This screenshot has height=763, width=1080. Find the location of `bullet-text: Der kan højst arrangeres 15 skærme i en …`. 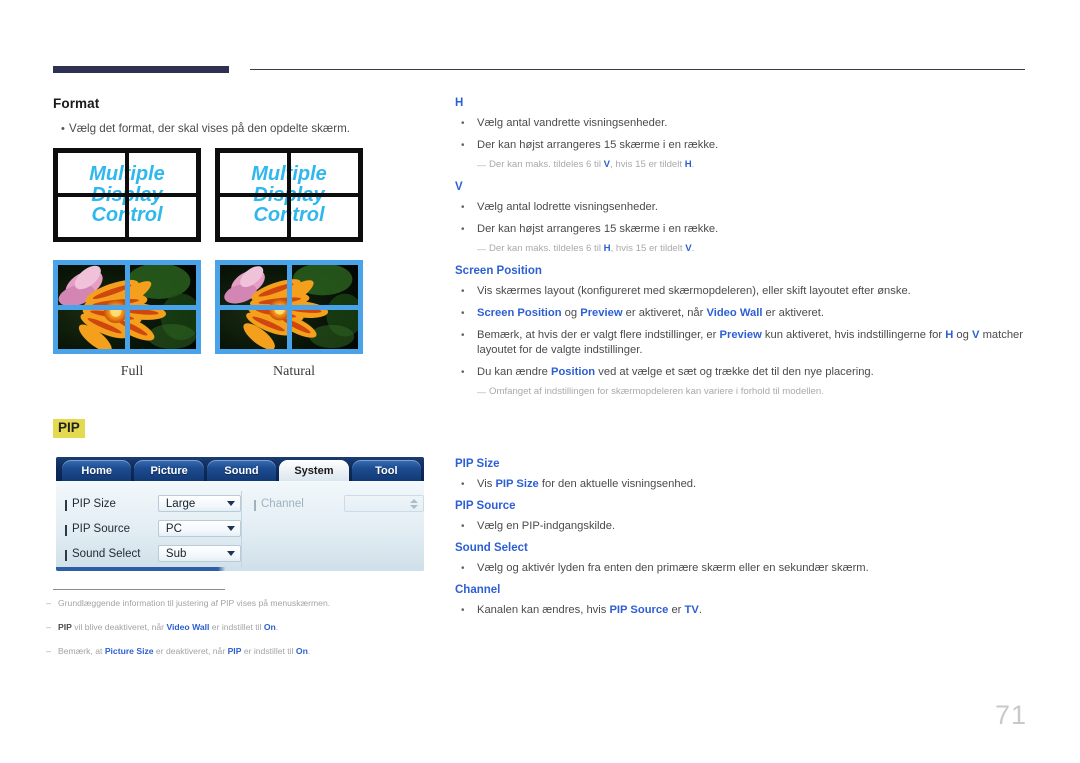

bullet-text: Der kan højst arrangeres 15 skærme i en … is located at coordinates (598, 145).